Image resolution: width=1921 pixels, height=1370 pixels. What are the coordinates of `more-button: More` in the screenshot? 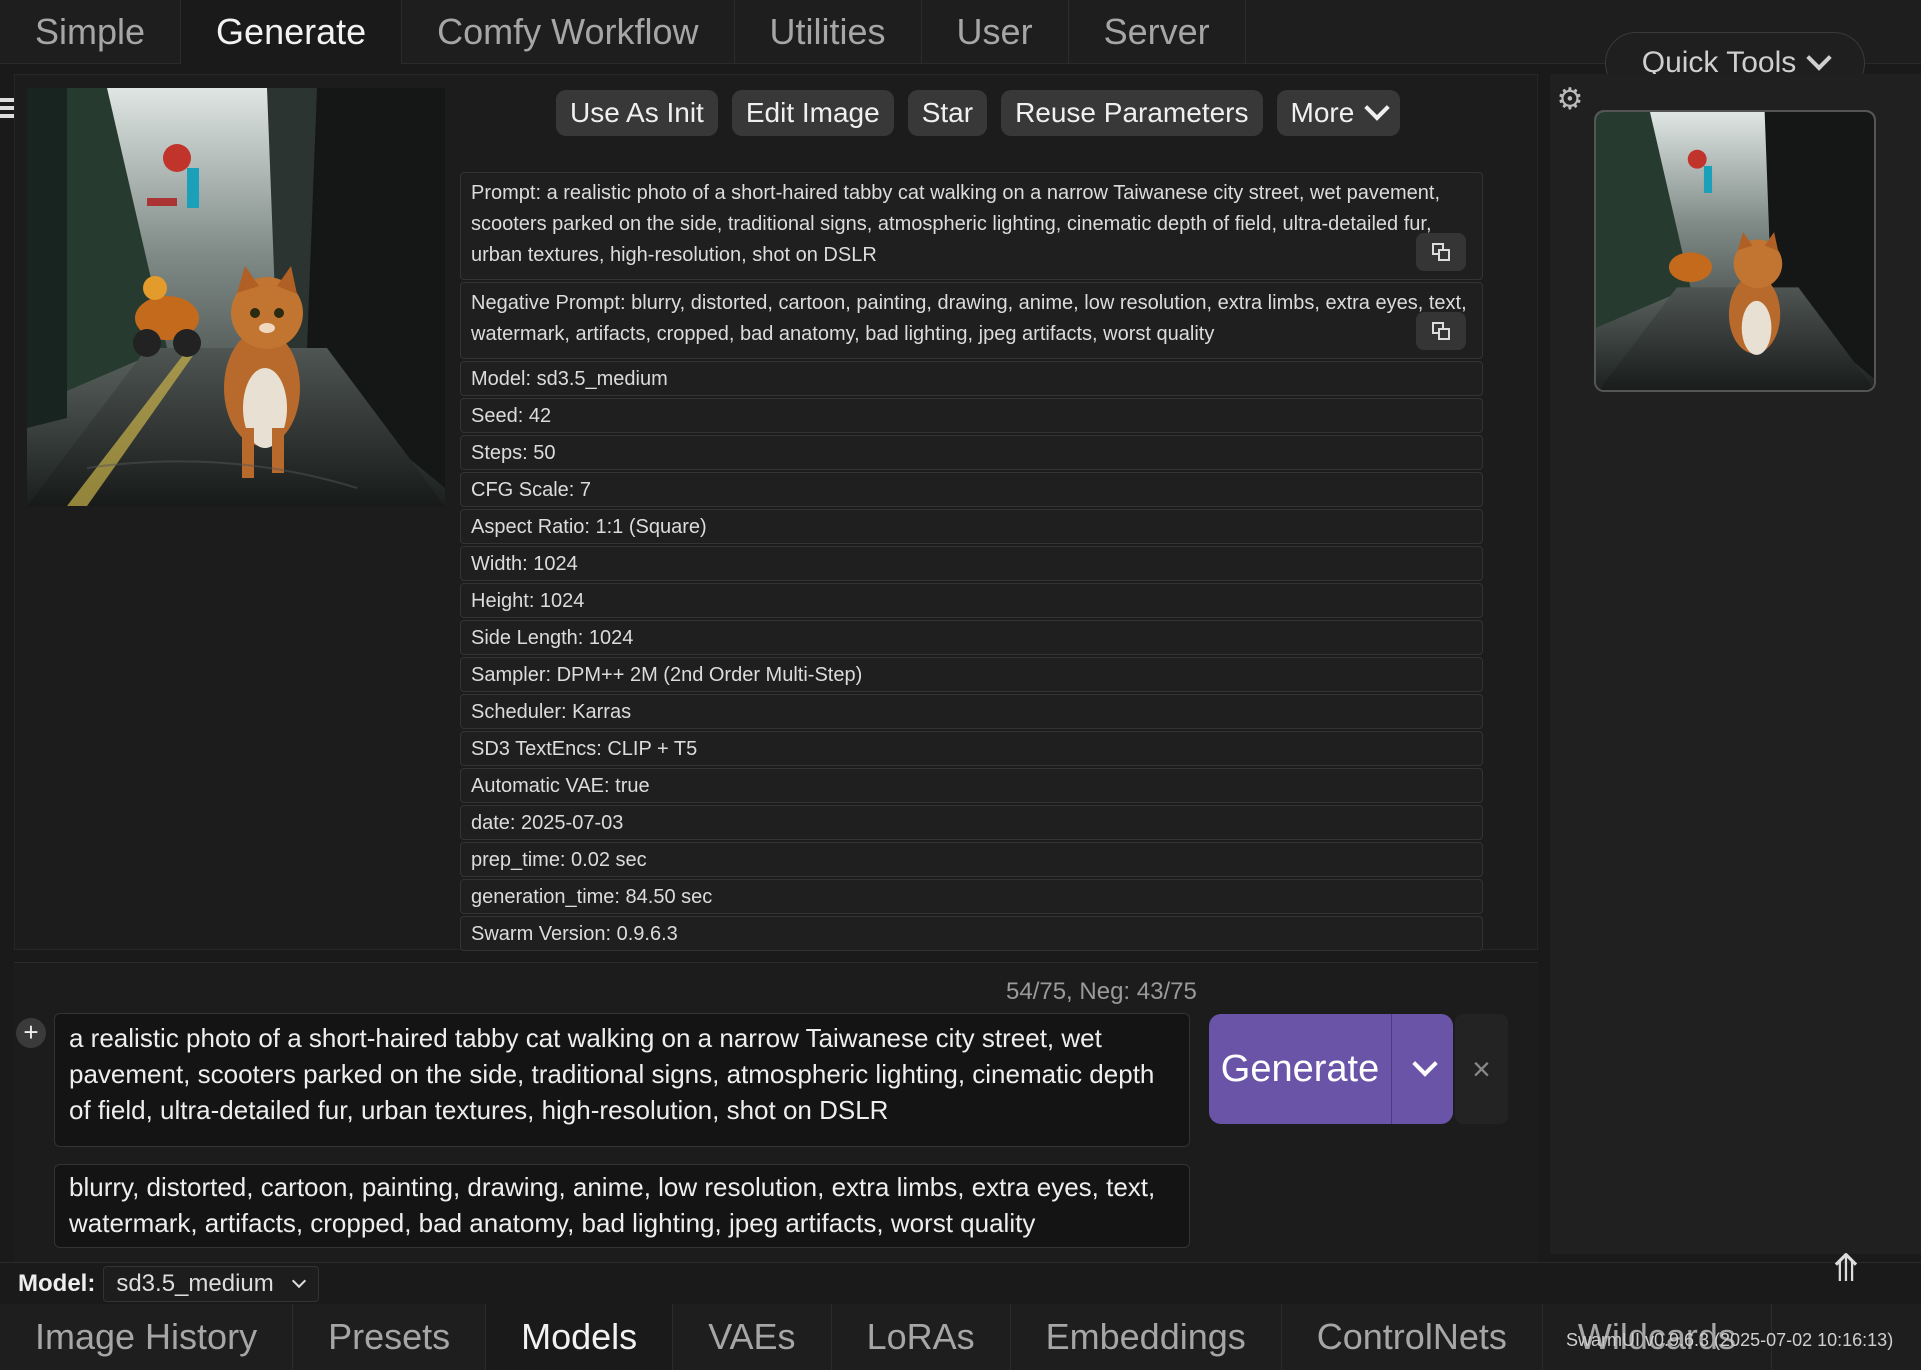 It's located at (1338, 113).